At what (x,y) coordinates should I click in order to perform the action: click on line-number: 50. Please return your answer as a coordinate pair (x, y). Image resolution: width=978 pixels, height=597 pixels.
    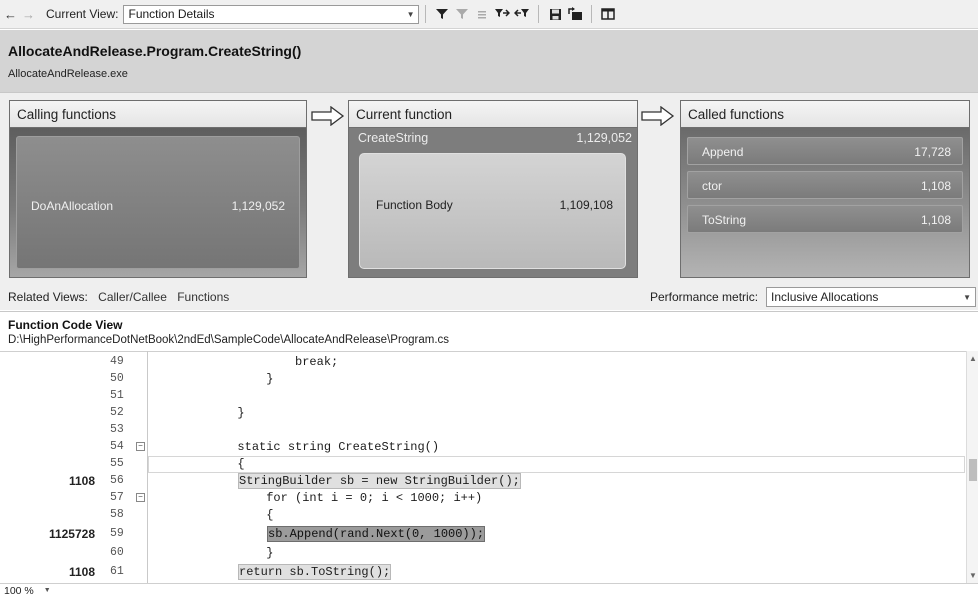
    Looking at the image, I should click on (117, 378).